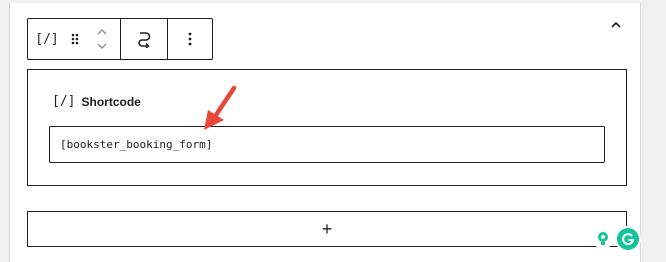 This screenshot has width=666, height=262. Describe the element at coordinates (603, 239) in the screenshot. I see `lightbulb-icon` at that location.